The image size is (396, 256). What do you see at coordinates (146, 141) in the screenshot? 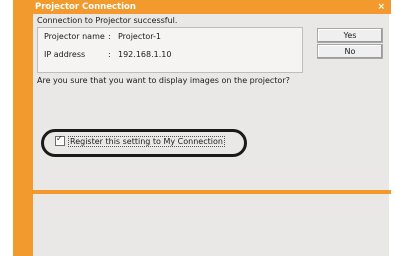
I see `register-setting-label: Register this setting to My Connection` at bounding box center [146, 141].